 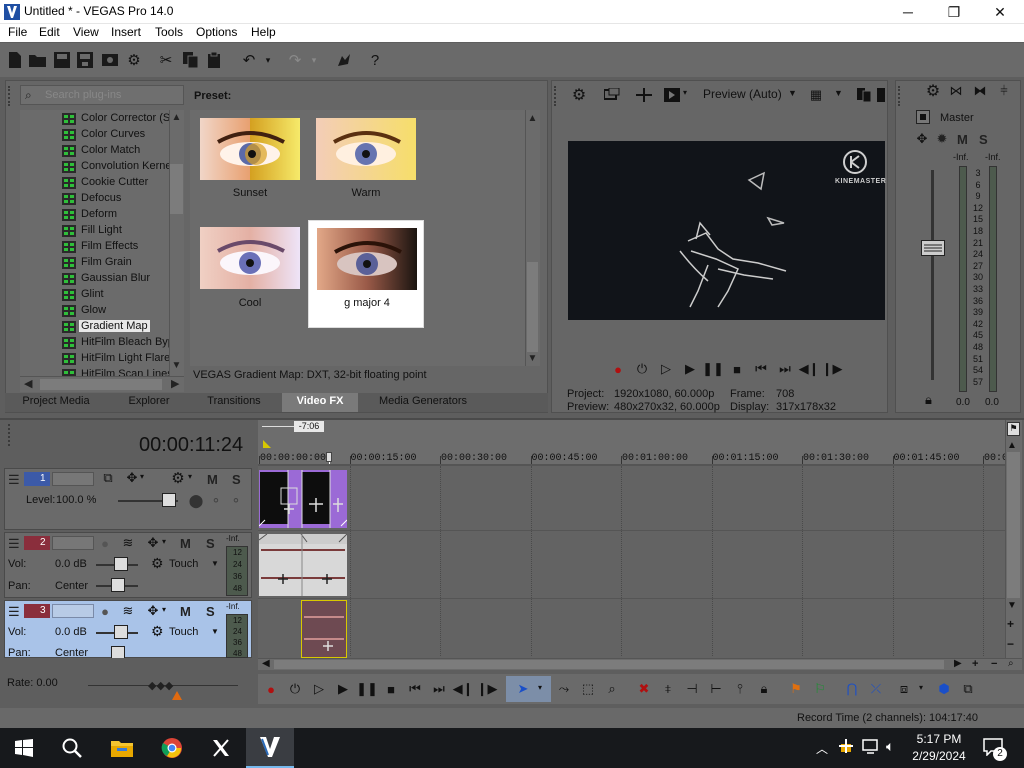 I want to click on zoom-tool-icon: ⌕, so click(x=1011, y=663).